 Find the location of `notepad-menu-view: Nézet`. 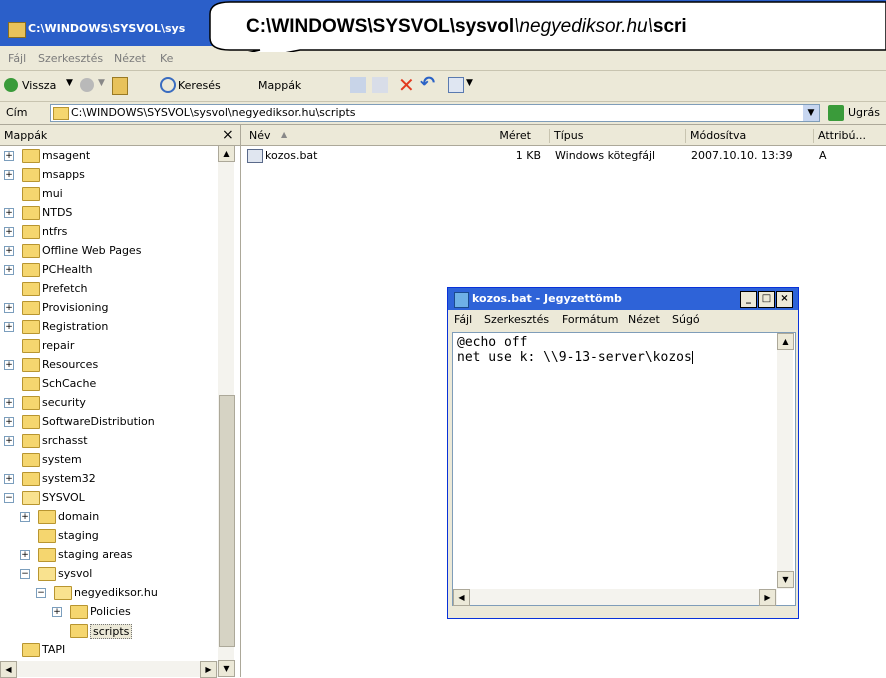

notepad-menu-view: Nézet is located at coordinates (644, 319).